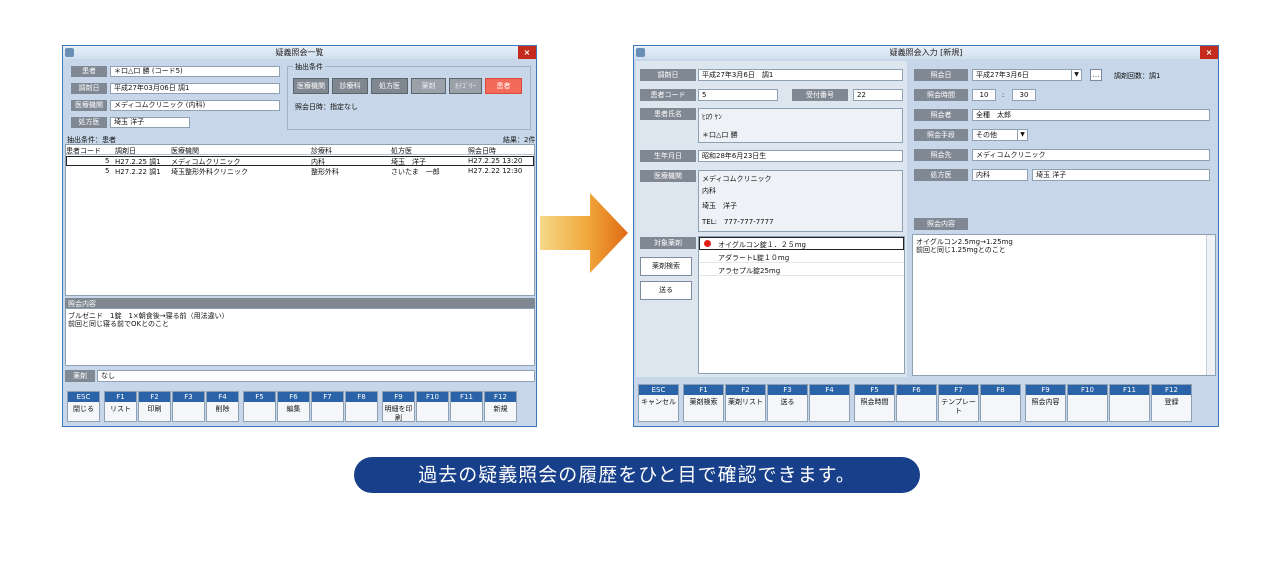  What do you see at coordinates (465, 86) in the screenshot?
I see `filter-button-4: ｶﾃｺﾞﾘｰ` at bounding box center [465, 86].